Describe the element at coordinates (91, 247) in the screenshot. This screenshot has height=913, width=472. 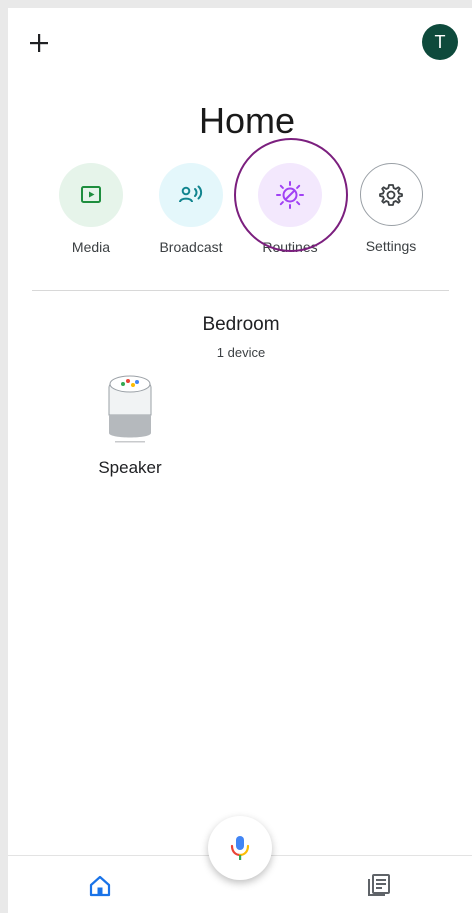
I see `media-label: Media` at that location.